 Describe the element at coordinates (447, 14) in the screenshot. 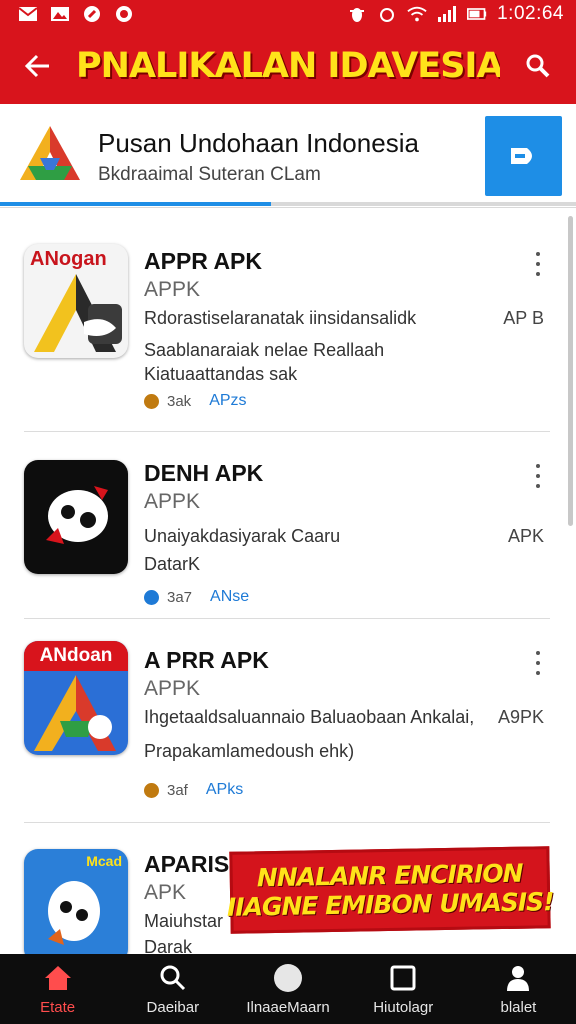

I see `signal-icon` at that location.